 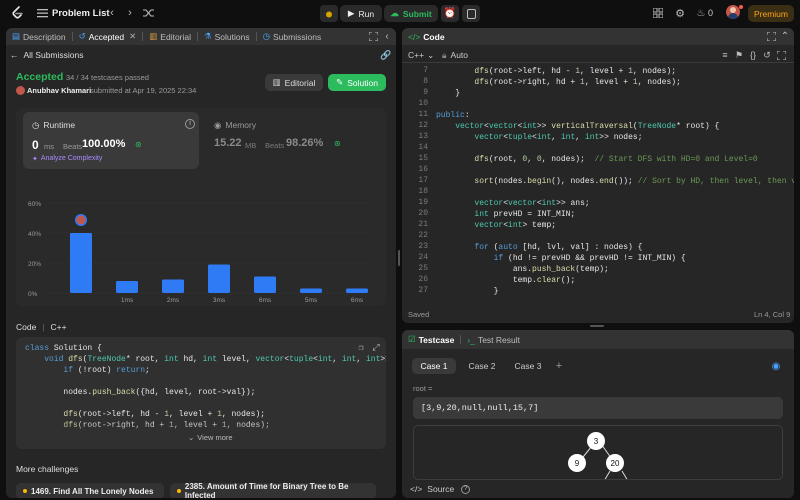 I want to click on line-number: 14, so click(x=423, y=147).